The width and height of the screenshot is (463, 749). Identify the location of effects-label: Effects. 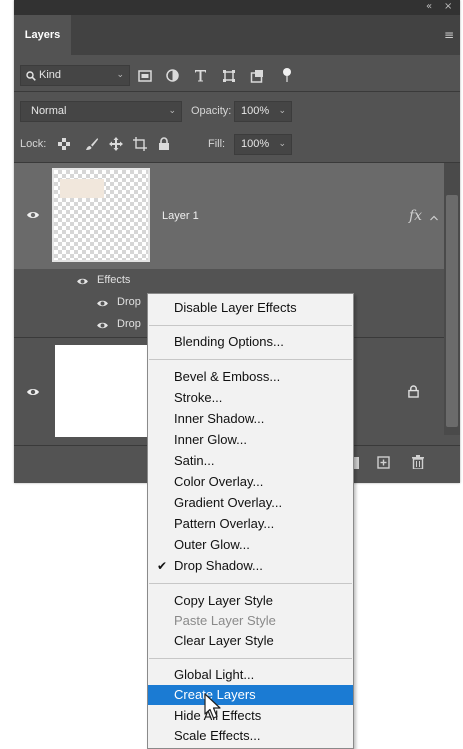
(114, 280).